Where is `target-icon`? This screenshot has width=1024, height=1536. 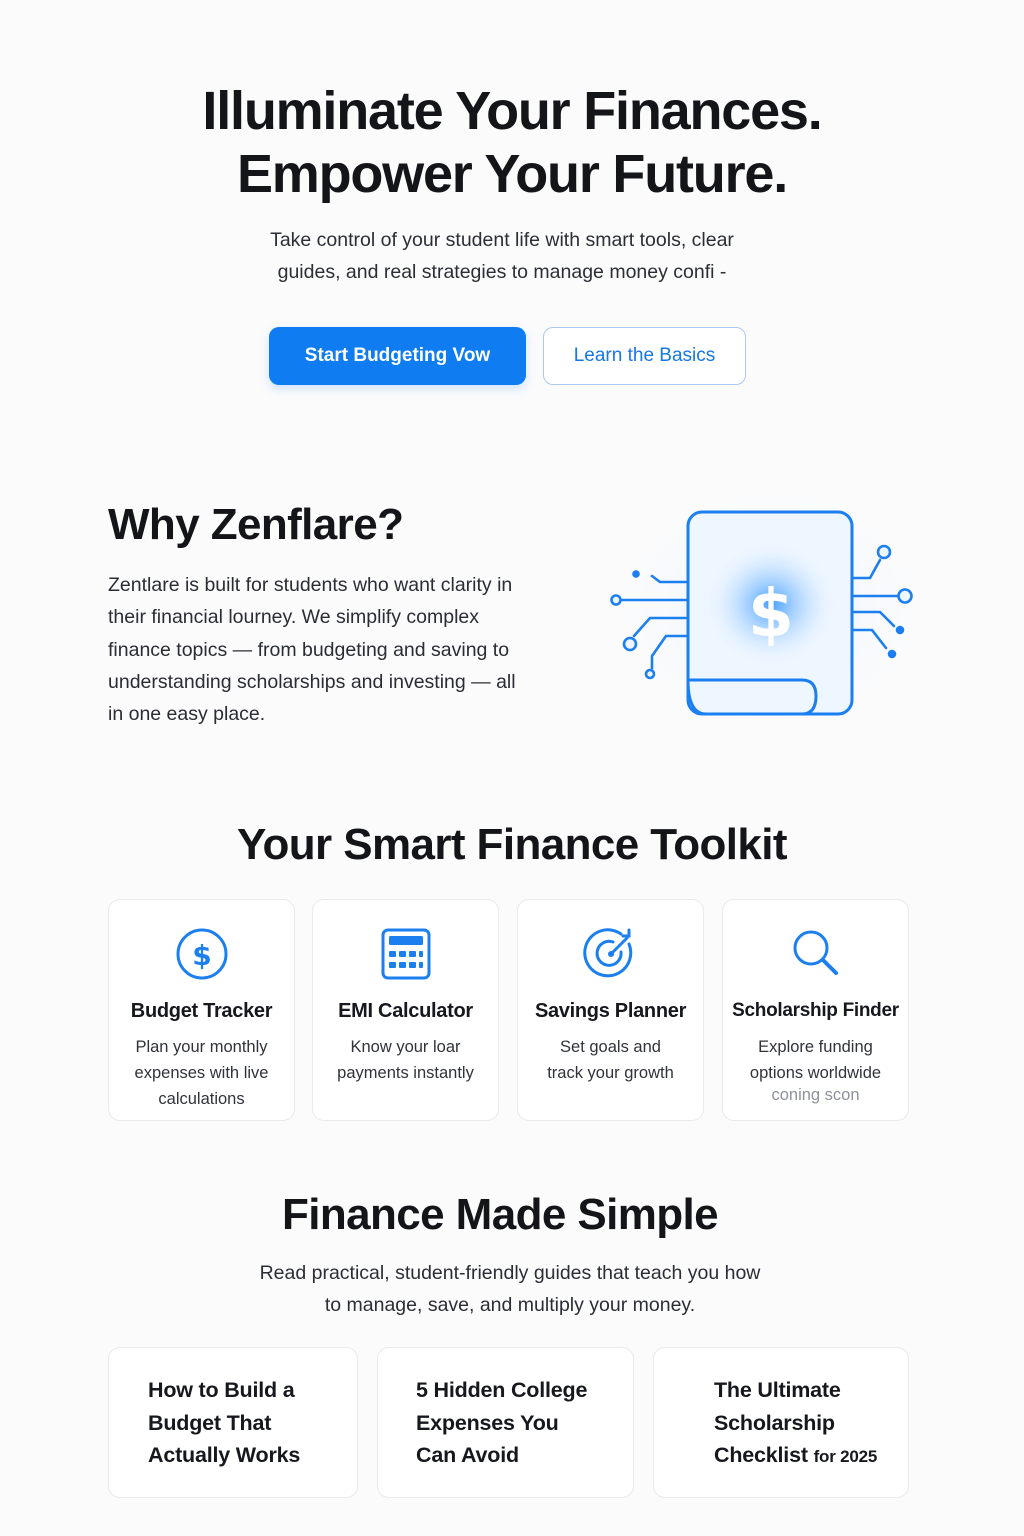 target-icon is located at coordinates (610, 954).